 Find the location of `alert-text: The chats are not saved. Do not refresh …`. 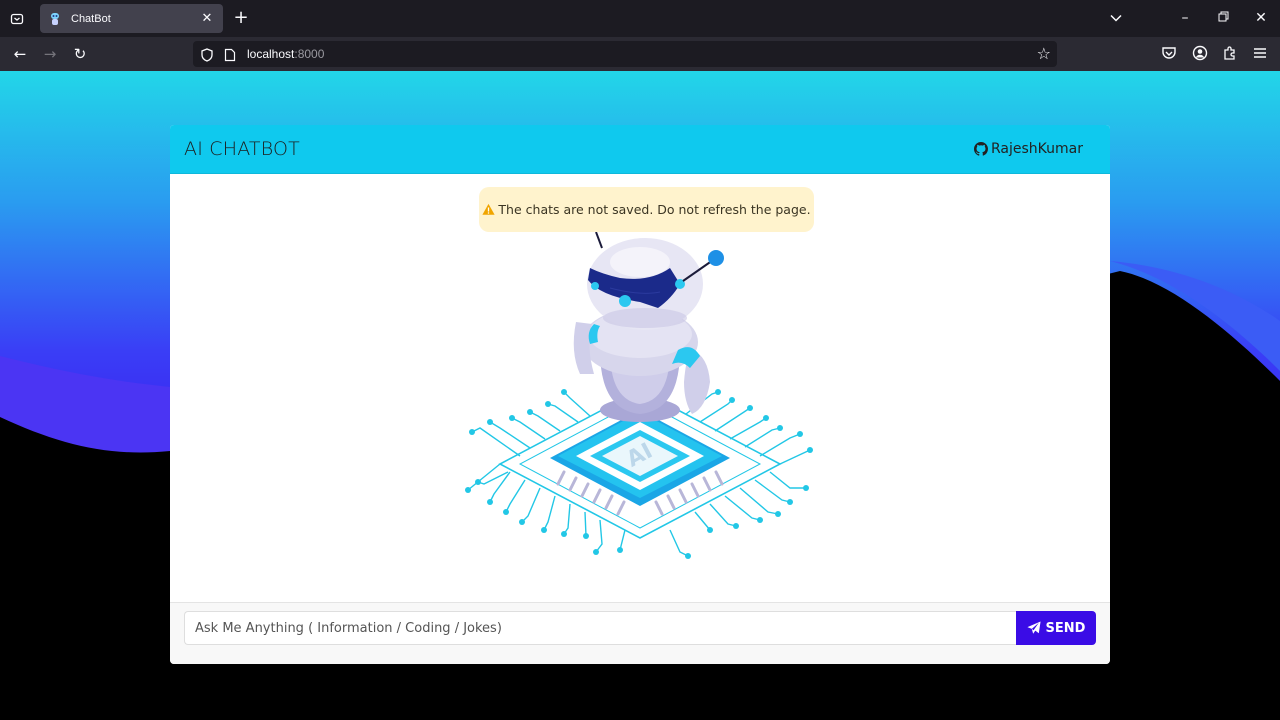

alert-text: The chats are not saved. Do not refresh … is located at coordinates (654, 209).